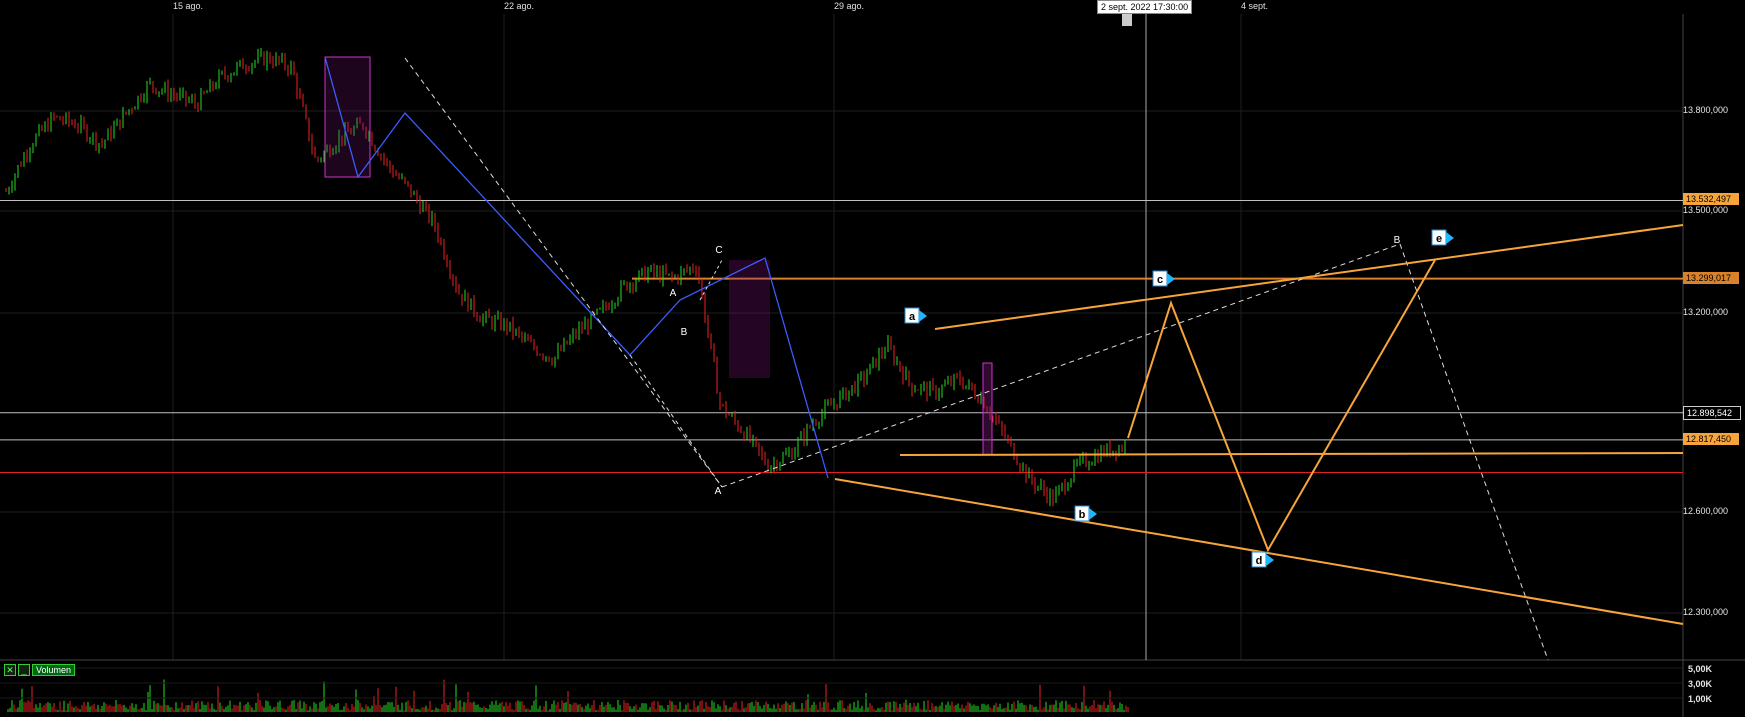 This screenshot has width=1745, height=717. What do you see at coordinates (1711, 439) in the screenshot?
I see `price-tag-orange: 12.817,450` at bounding box center [1711, 439].